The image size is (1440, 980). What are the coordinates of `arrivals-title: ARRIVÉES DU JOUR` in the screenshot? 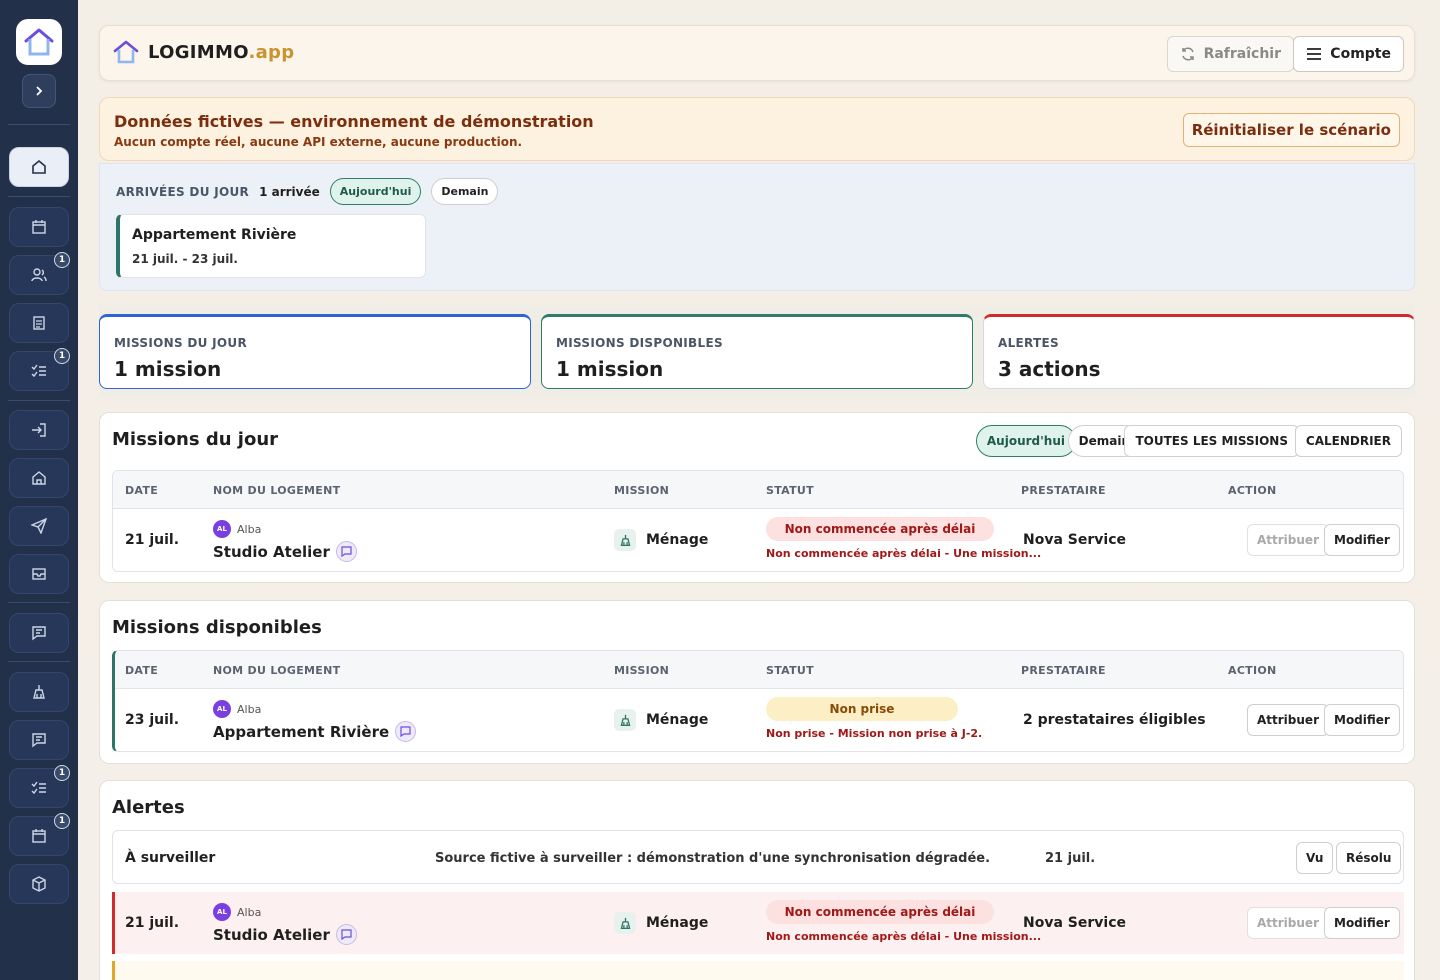 It's located at (183, 191).